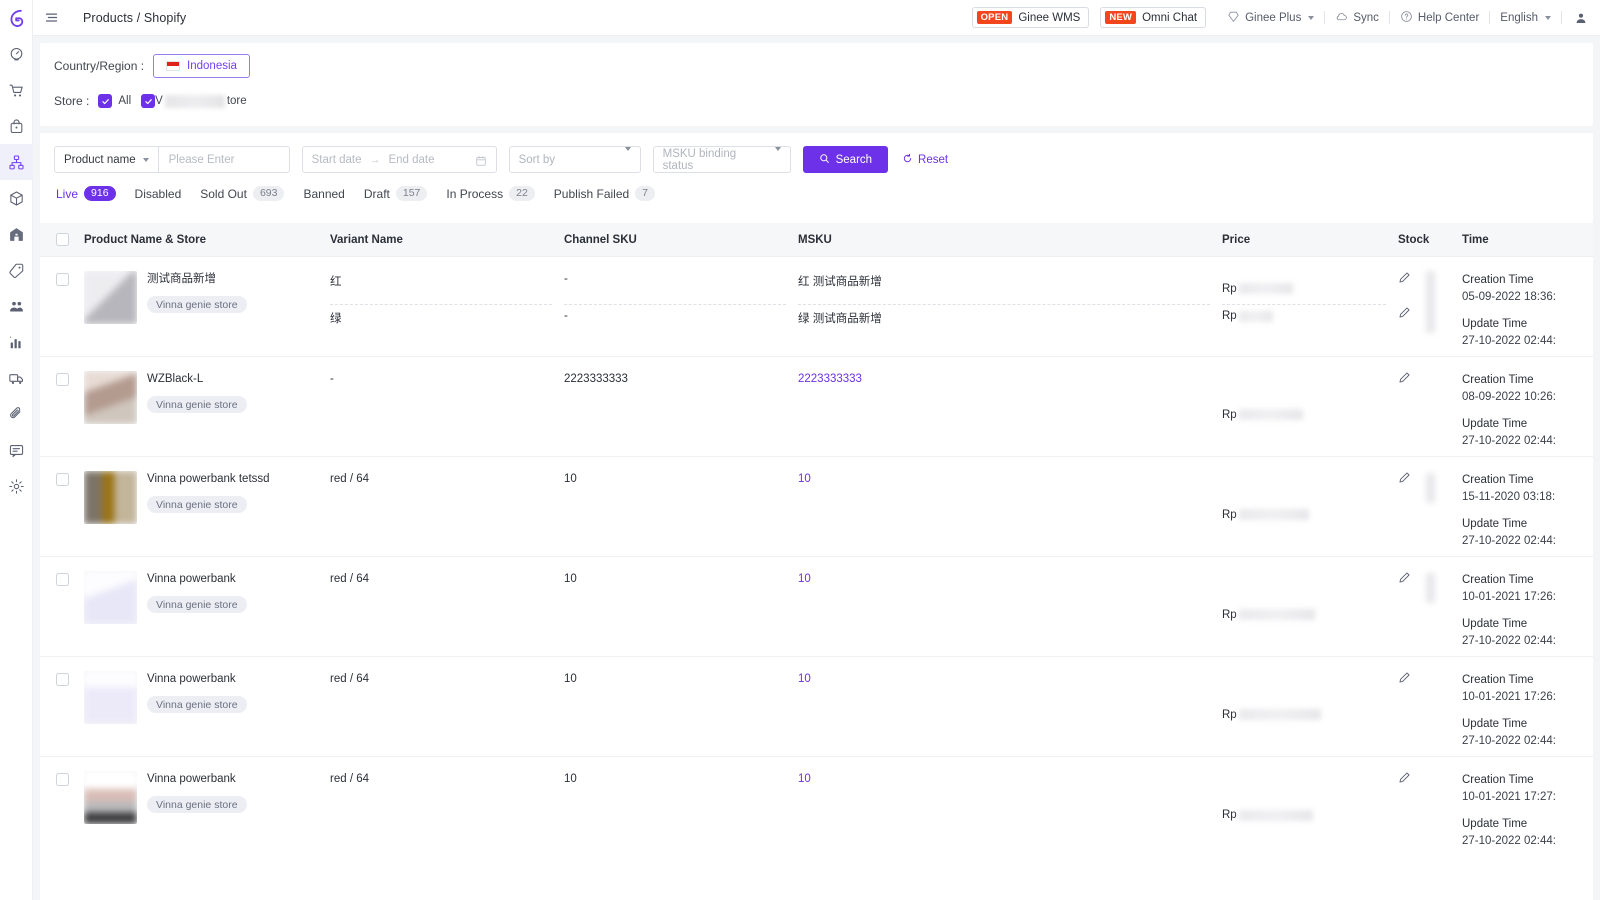 The image size is (1600, 900). Describe the element at coordinates (16, 18) in the screenshot. I see `ginee-logo` at that location.